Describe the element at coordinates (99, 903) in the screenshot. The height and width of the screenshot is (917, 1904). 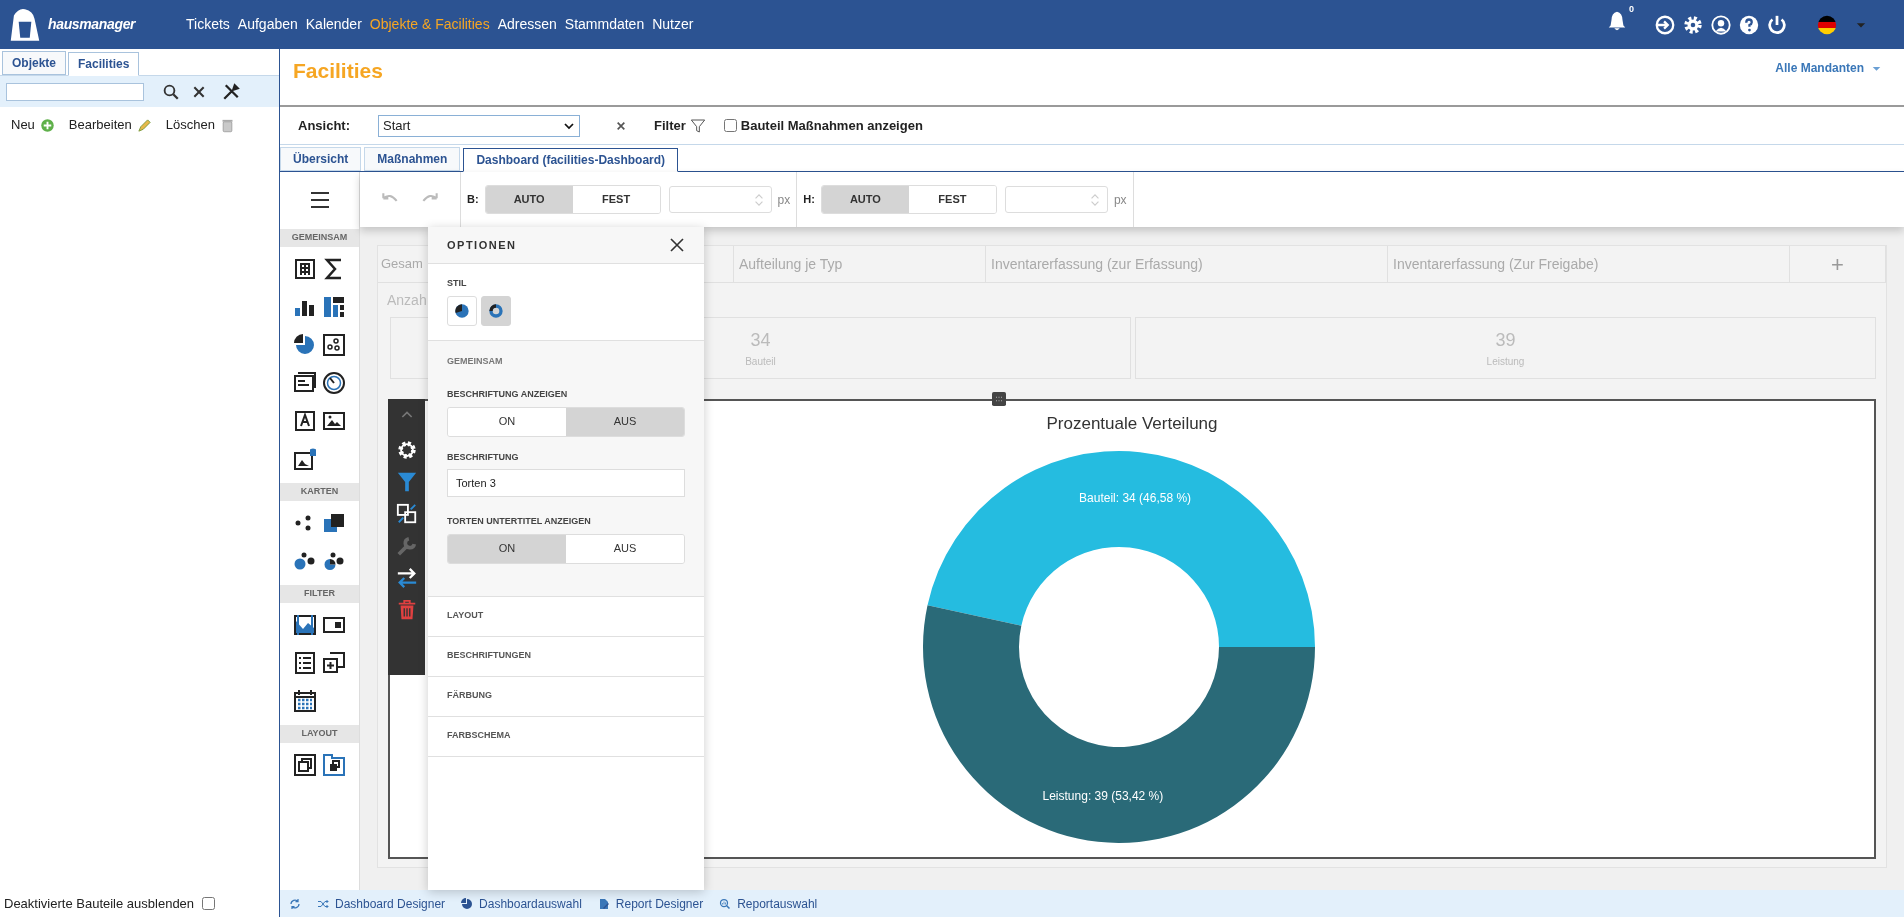
I see `checkbox-label: Deaktivierte Bauteile ausblenden` at that location.